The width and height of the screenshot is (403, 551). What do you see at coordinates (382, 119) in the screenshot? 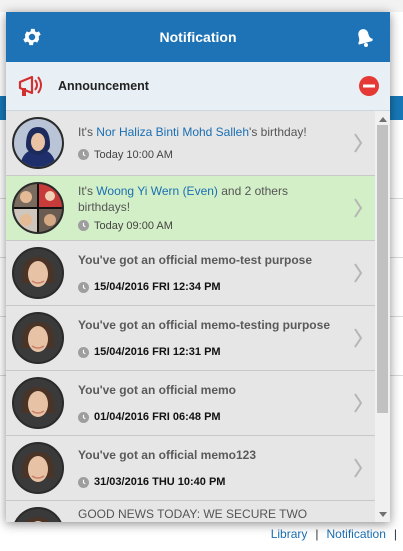
I see `scroll-up-arrow-icon` at bounding box center [382, 119].